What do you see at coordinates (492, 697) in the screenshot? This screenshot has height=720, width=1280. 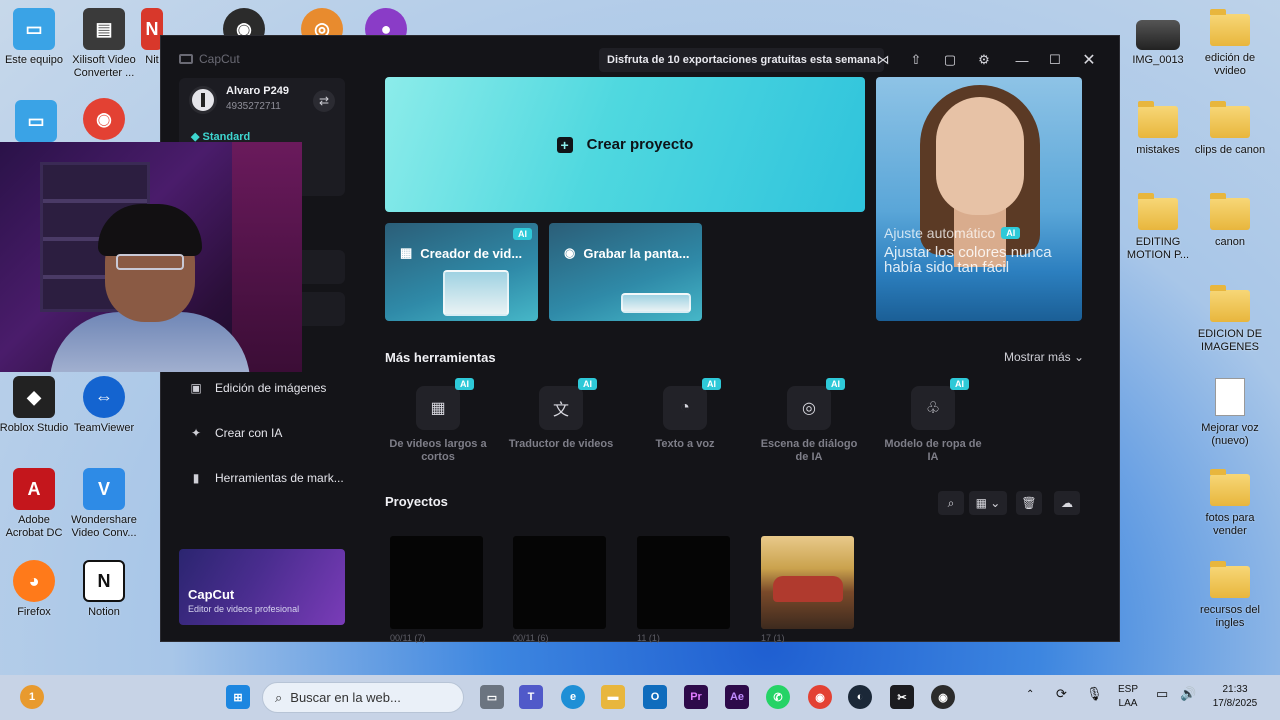 I see `task-view-icon: ▭` at bounding box center [492, 697].